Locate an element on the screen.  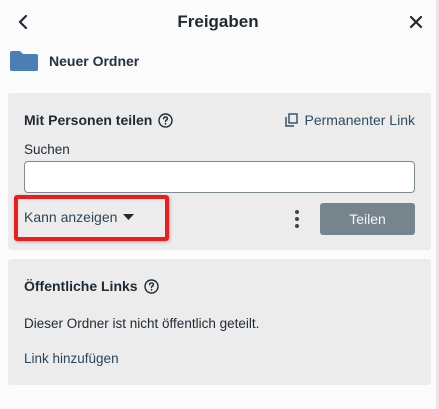
dialog-header: Freigaben is located at coordinates (218, 22).